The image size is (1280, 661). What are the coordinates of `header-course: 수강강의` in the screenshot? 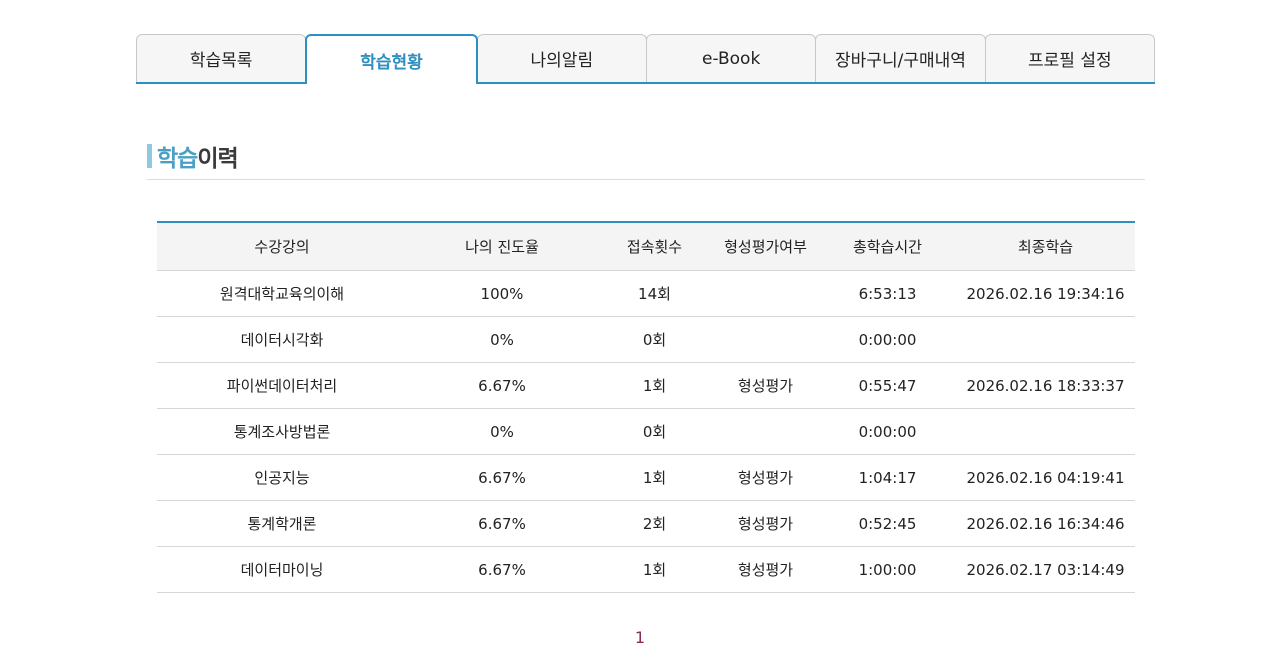 It's located at (282, 246).